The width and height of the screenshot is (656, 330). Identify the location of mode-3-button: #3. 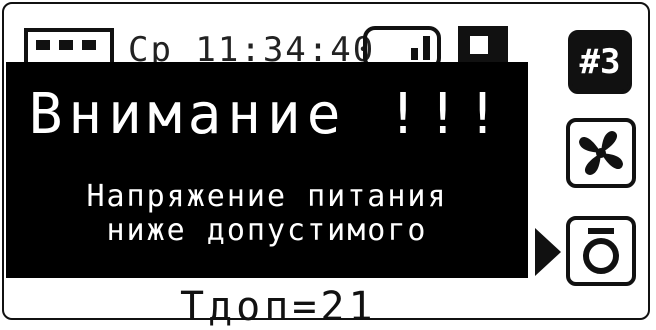
(600, 62).